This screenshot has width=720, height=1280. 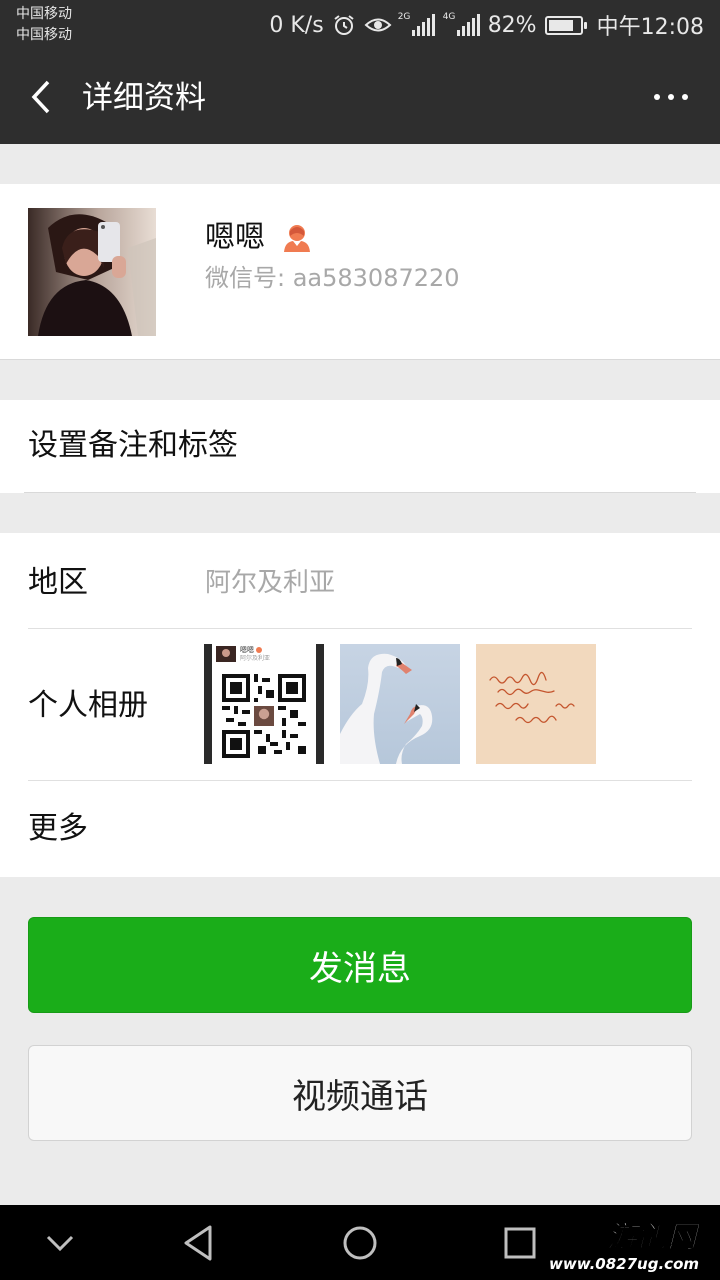 I want to click on more-dots-icon, so click(x=657, y=97).